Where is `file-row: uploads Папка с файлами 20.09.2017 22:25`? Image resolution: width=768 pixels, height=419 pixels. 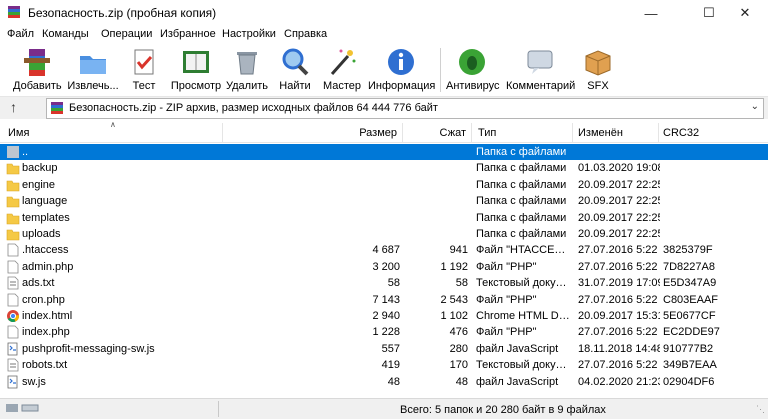 file-row: uploads Папка с файлами 20.09.2017 22:25 is located at coordinates (384, 234).